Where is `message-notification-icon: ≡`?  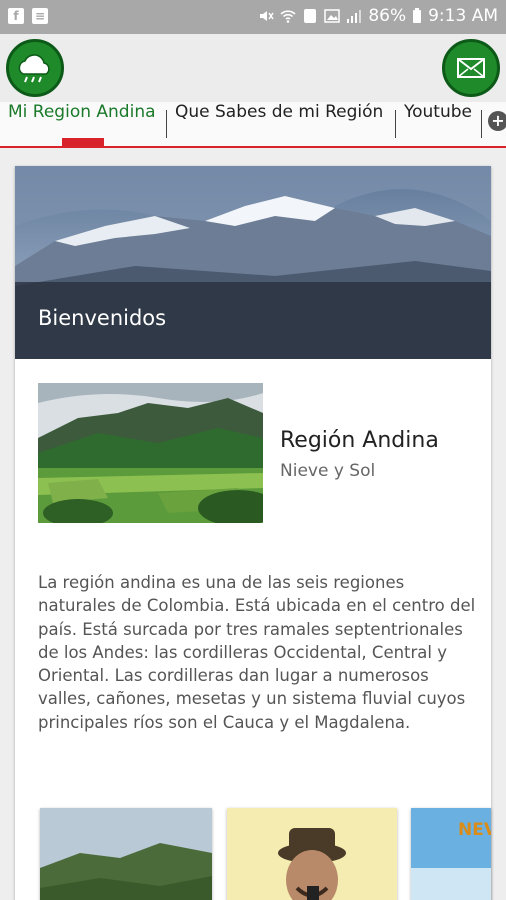 message-notification-icon: ≡ is located at coordinates (40, 16).